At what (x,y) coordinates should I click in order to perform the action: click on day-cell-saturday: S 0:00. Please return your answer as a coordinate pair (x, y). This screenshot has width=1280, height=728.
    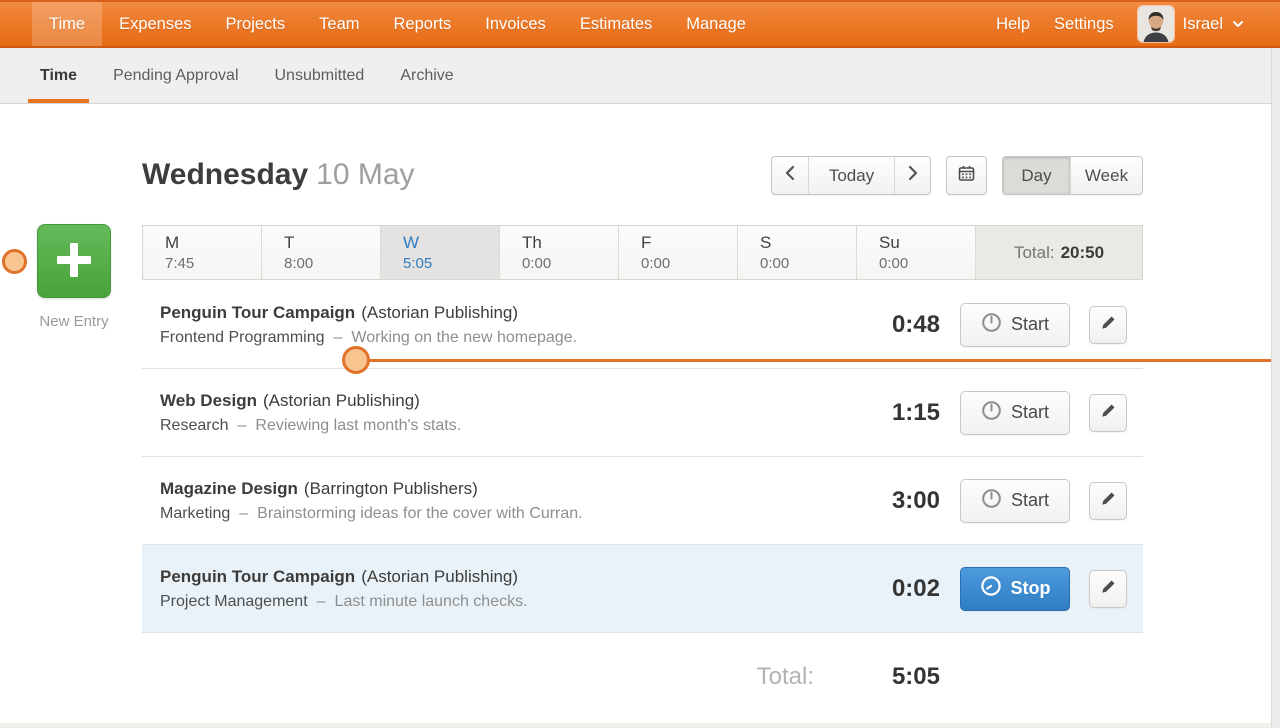
    Looking at the image, I should click on (797, 252).